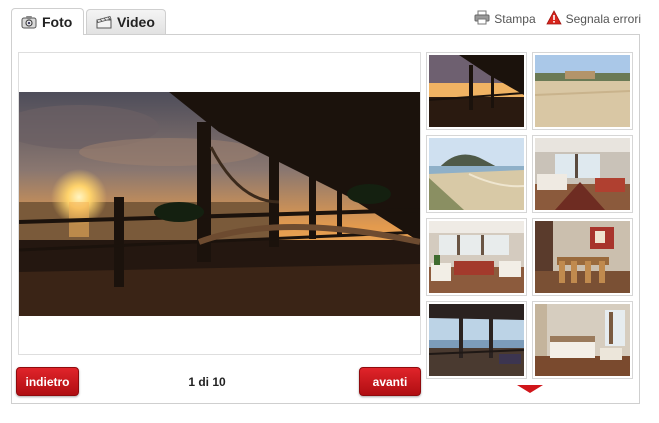 This screenshot has height=423, width=659. I want to click on clapperboard-icon, so click(104, 22).